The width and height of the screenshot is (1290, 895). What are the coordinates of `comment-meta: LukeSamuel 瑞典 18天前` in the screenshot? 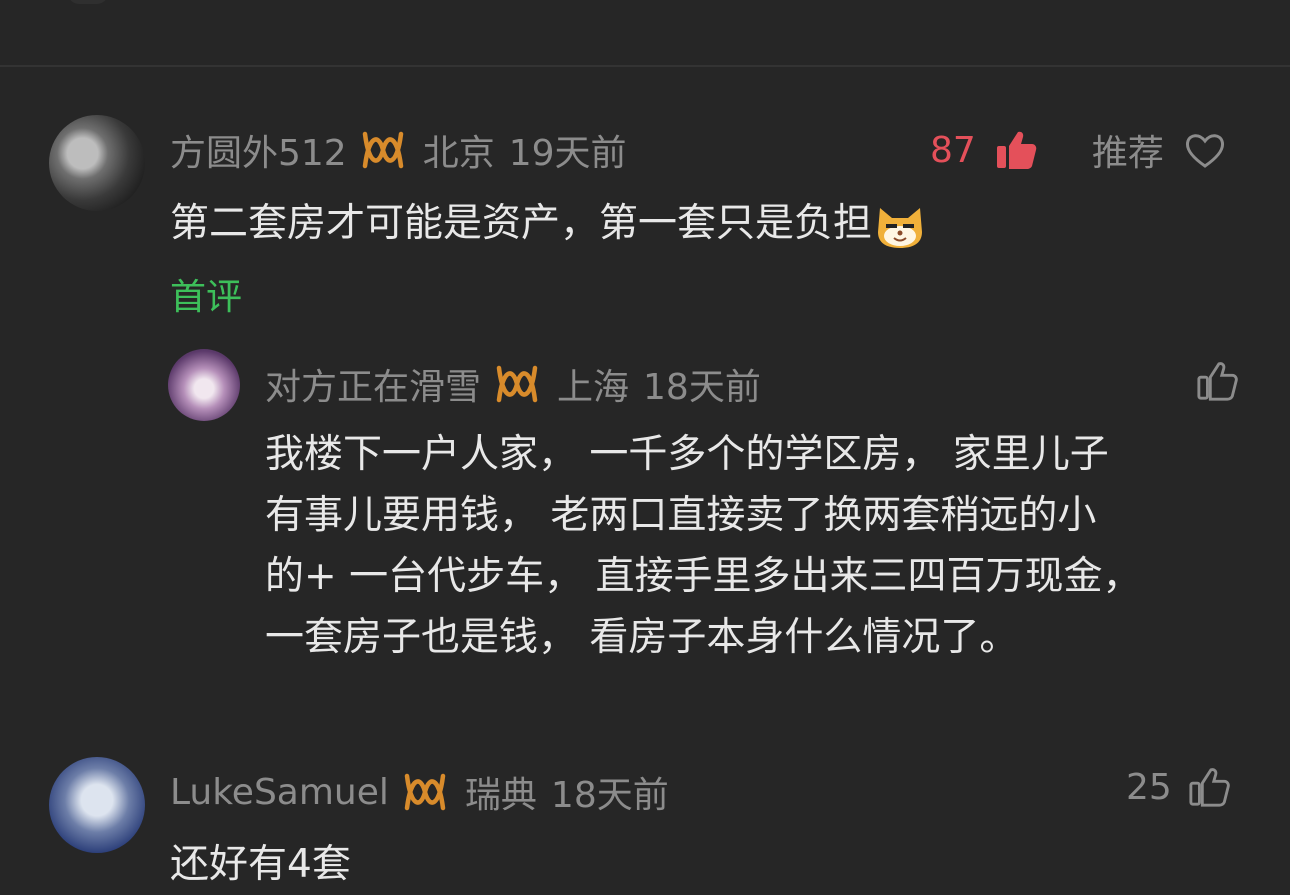 It's located at (426, 792).